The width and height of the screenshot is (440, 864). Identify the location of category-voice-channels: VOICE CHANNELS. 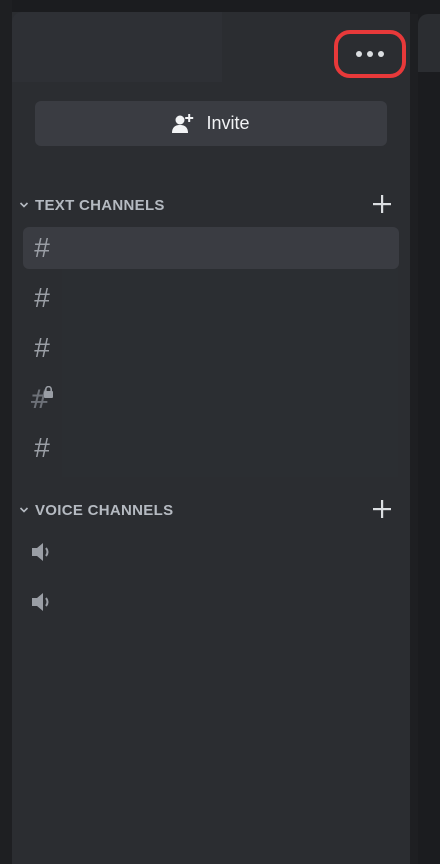
(212, 510).